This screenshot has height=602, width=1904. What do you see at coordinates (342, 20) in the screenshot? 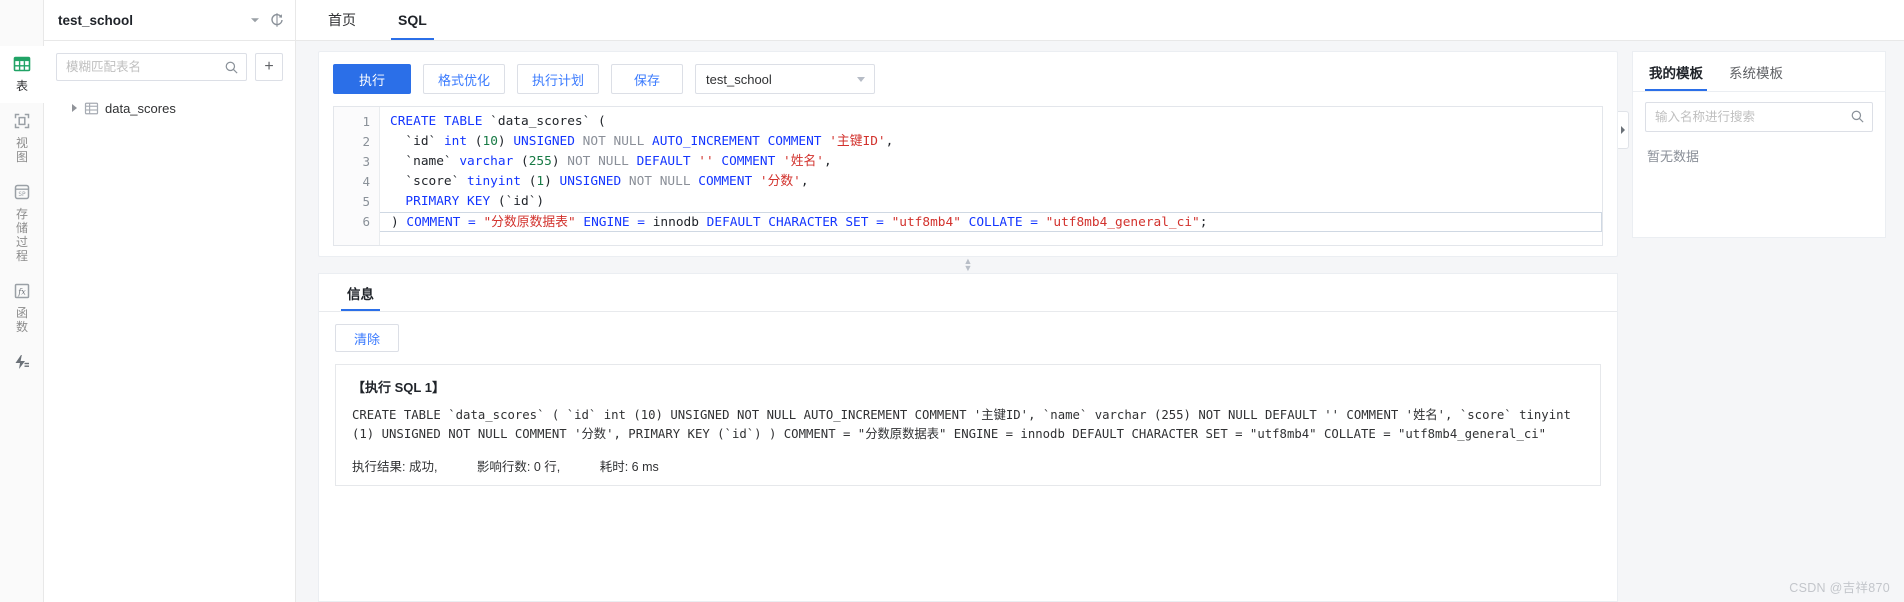
I see `tab-home: 首页` at bounding box center [342, 20].